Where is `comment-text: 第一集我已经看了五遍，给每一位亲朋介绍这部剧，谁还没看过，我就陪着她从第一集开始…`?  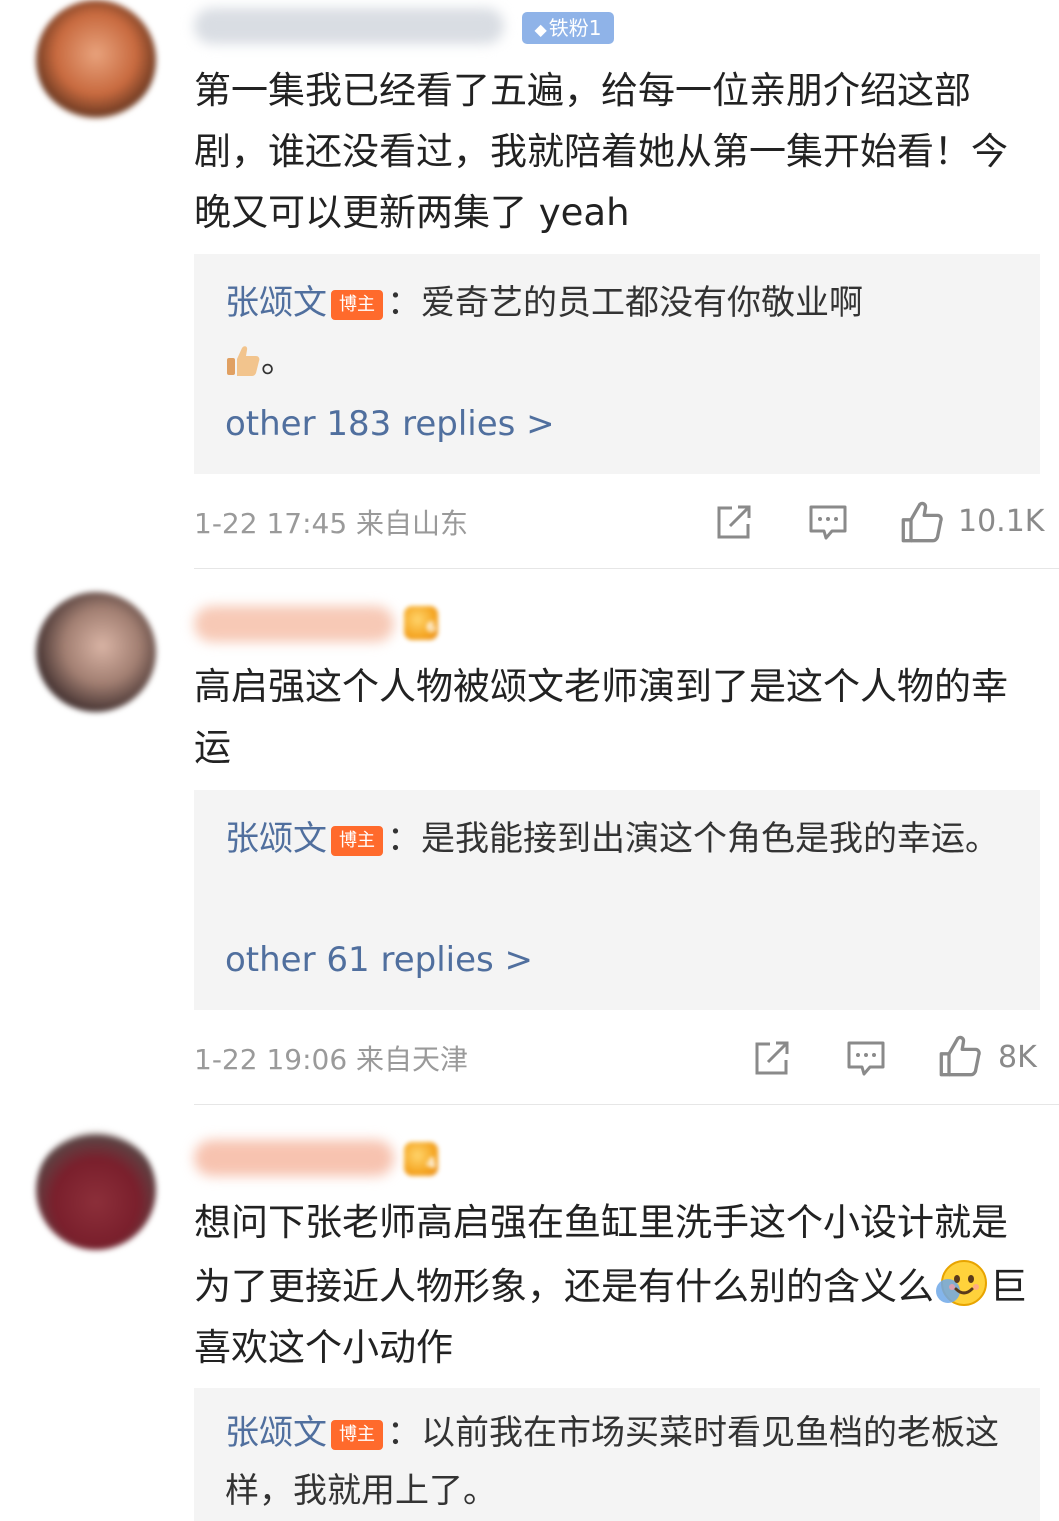 comment-text: 第一集我已经看了五遍，给每一位亲朋介绍这部剧，谁还没看过，我就陪着她从第一集开始… is located at coordinates (601, 151).